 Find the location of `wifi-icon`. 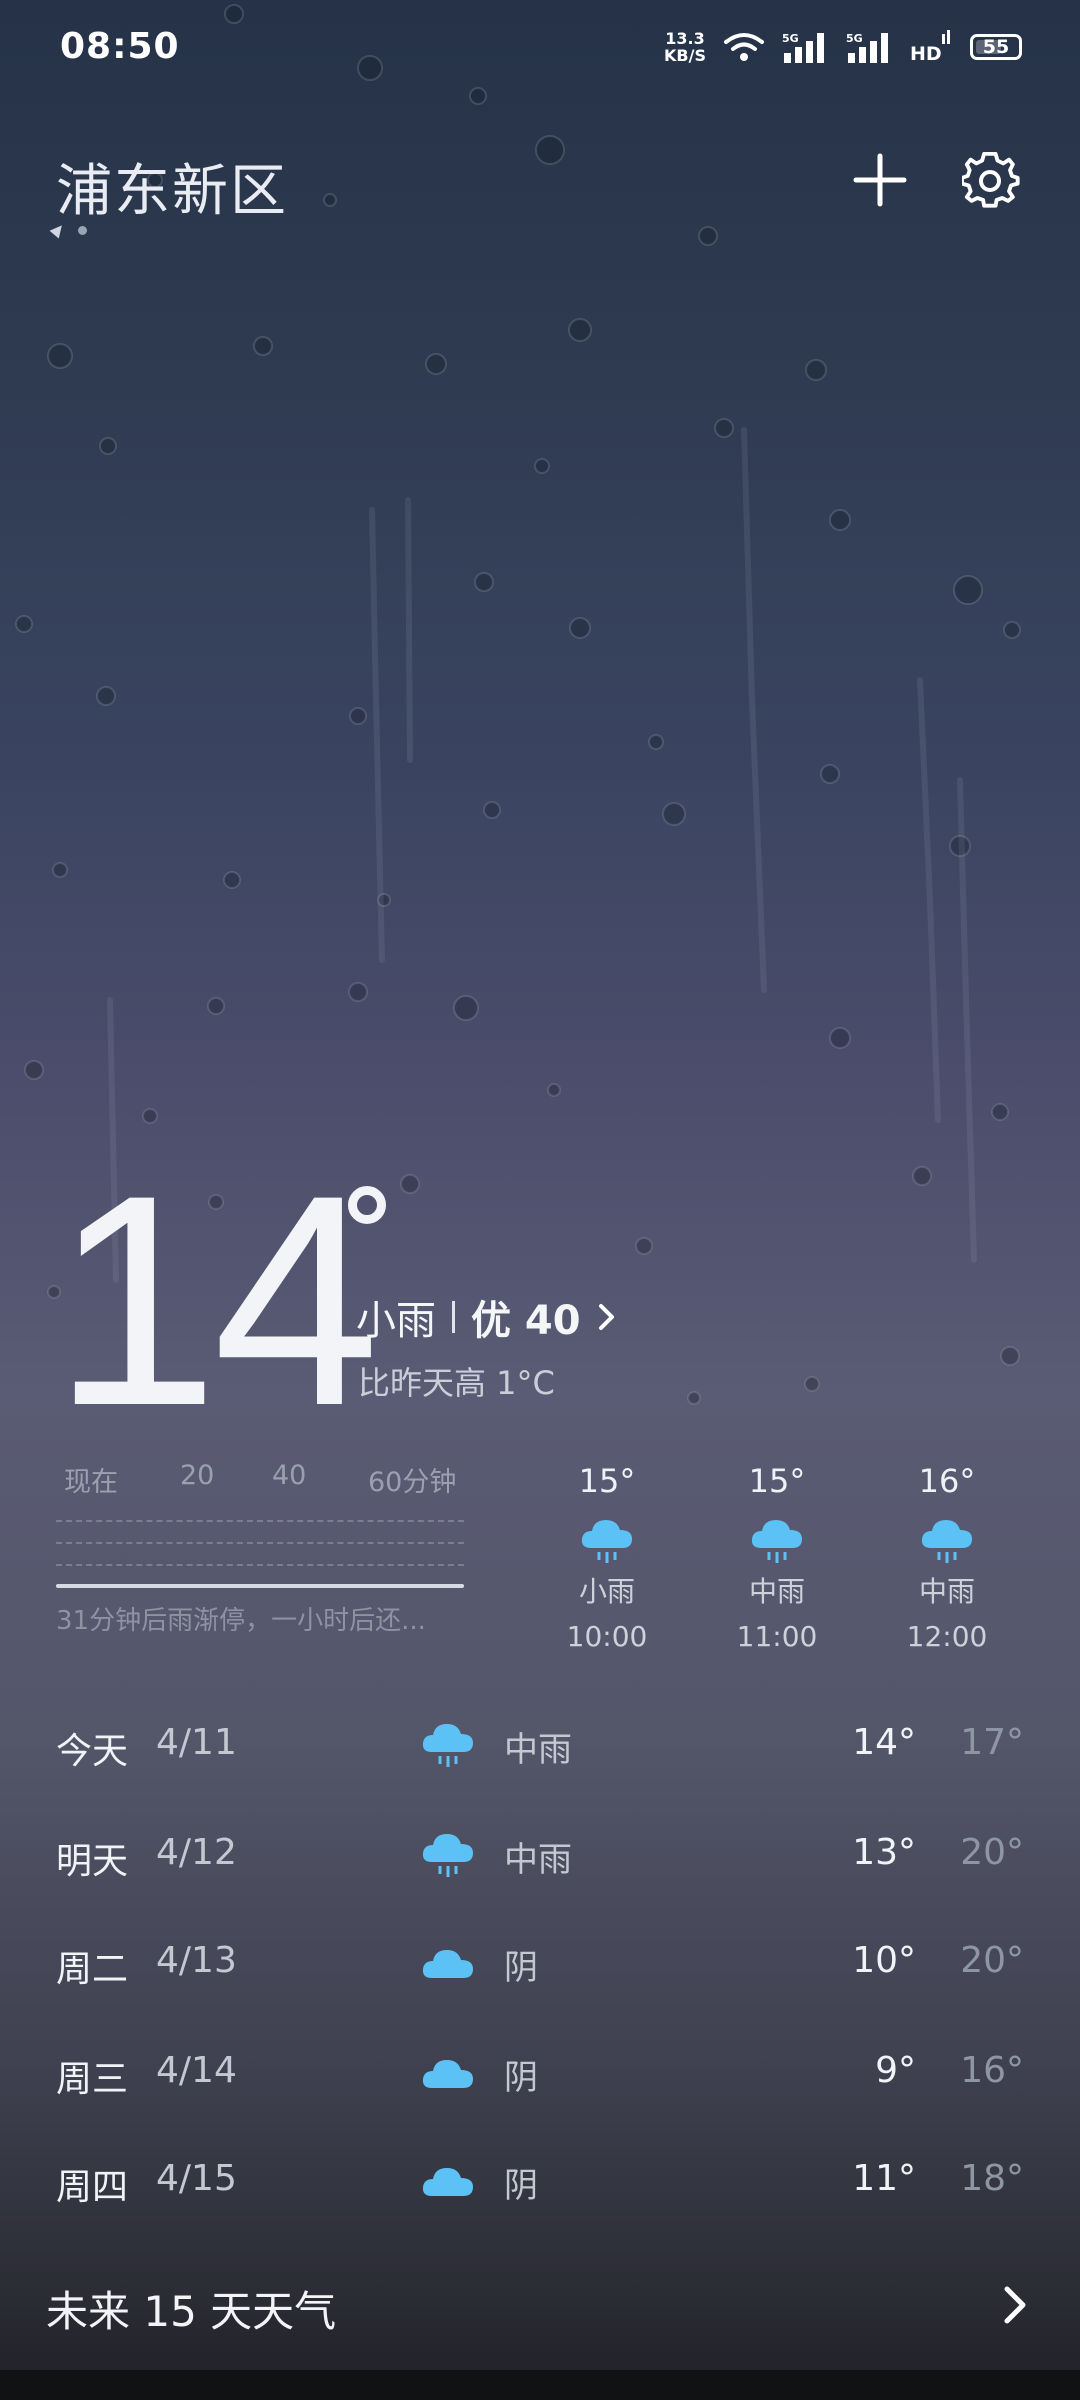

wifi-icon is located at coordinates (744, 47).